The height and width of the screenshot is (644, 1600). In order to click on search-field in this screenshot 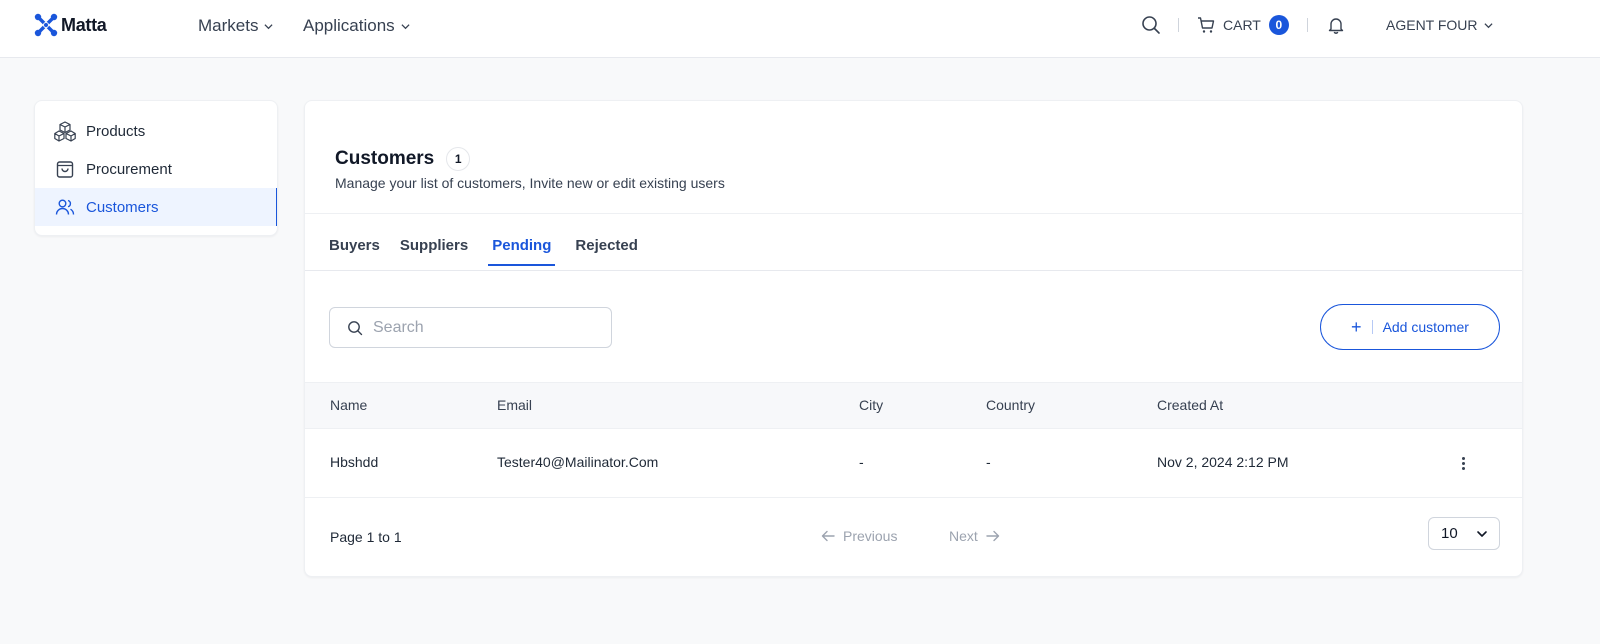, I will do `click(470, 327)`.